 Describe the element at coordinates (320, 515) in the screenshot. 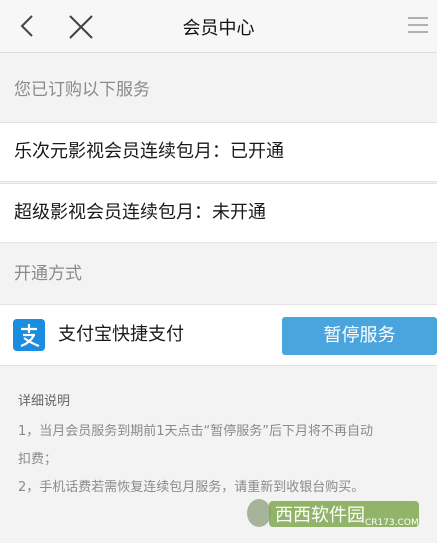

I see `watermark-brand: 西西软件园` at that location.